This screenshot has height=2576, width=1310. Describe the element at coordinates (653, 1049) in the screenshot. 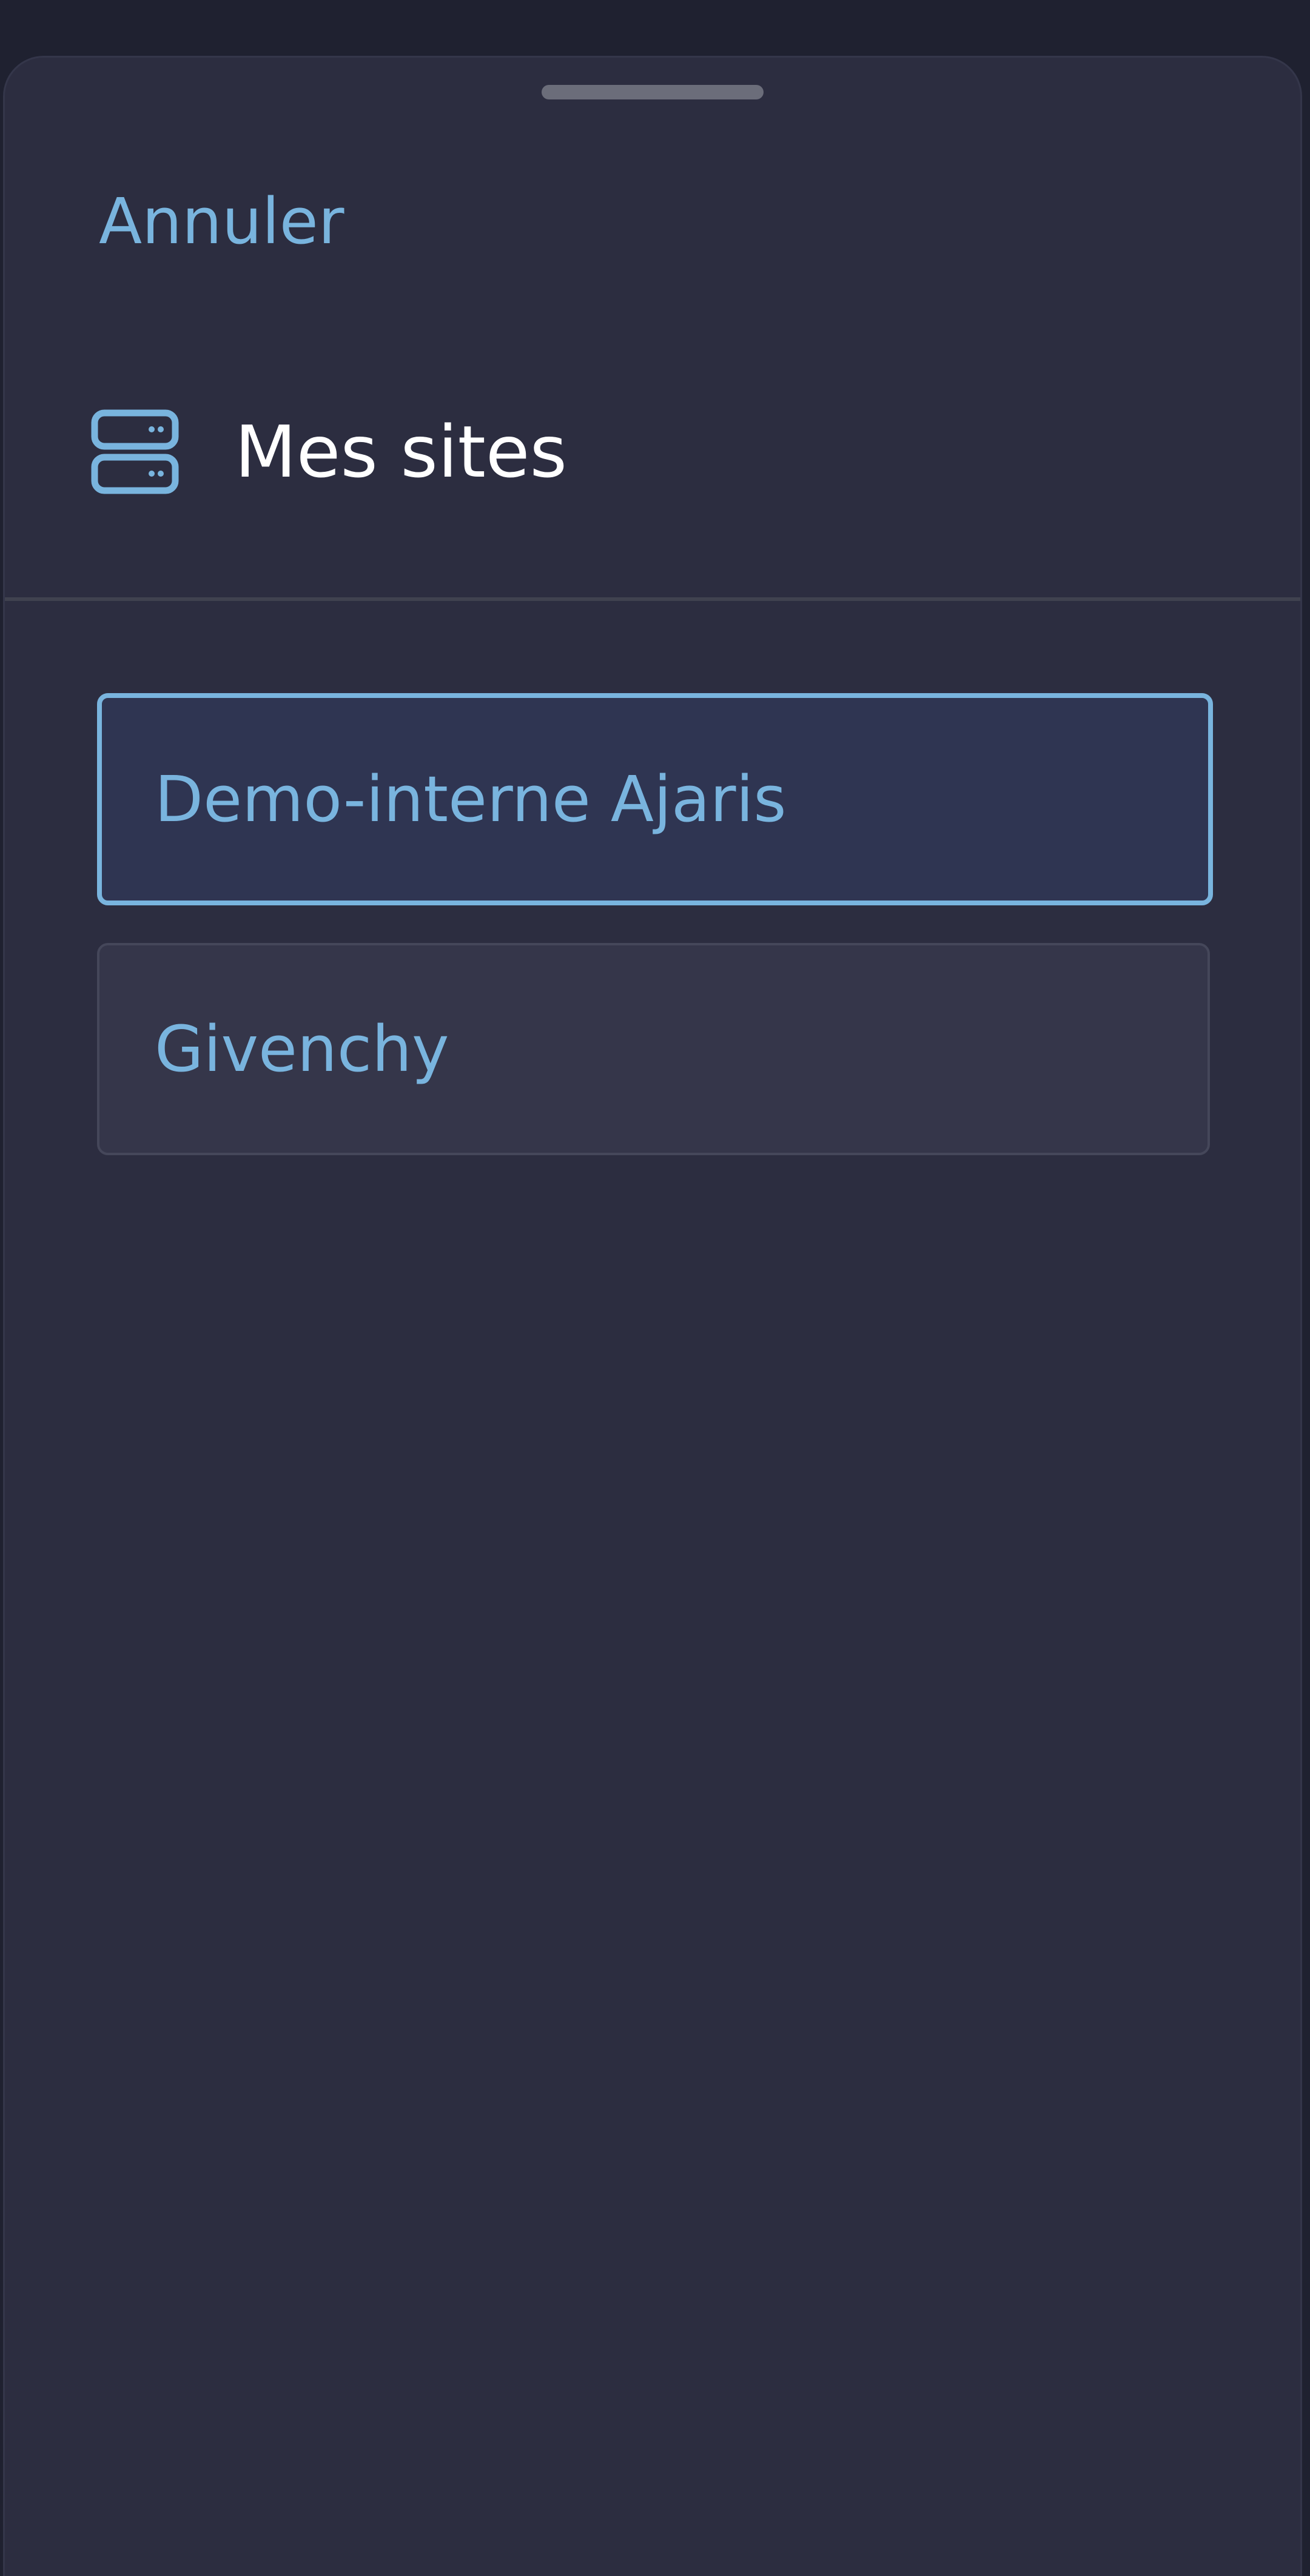

I see `site-item-givenchy: Givenchy` at that location.